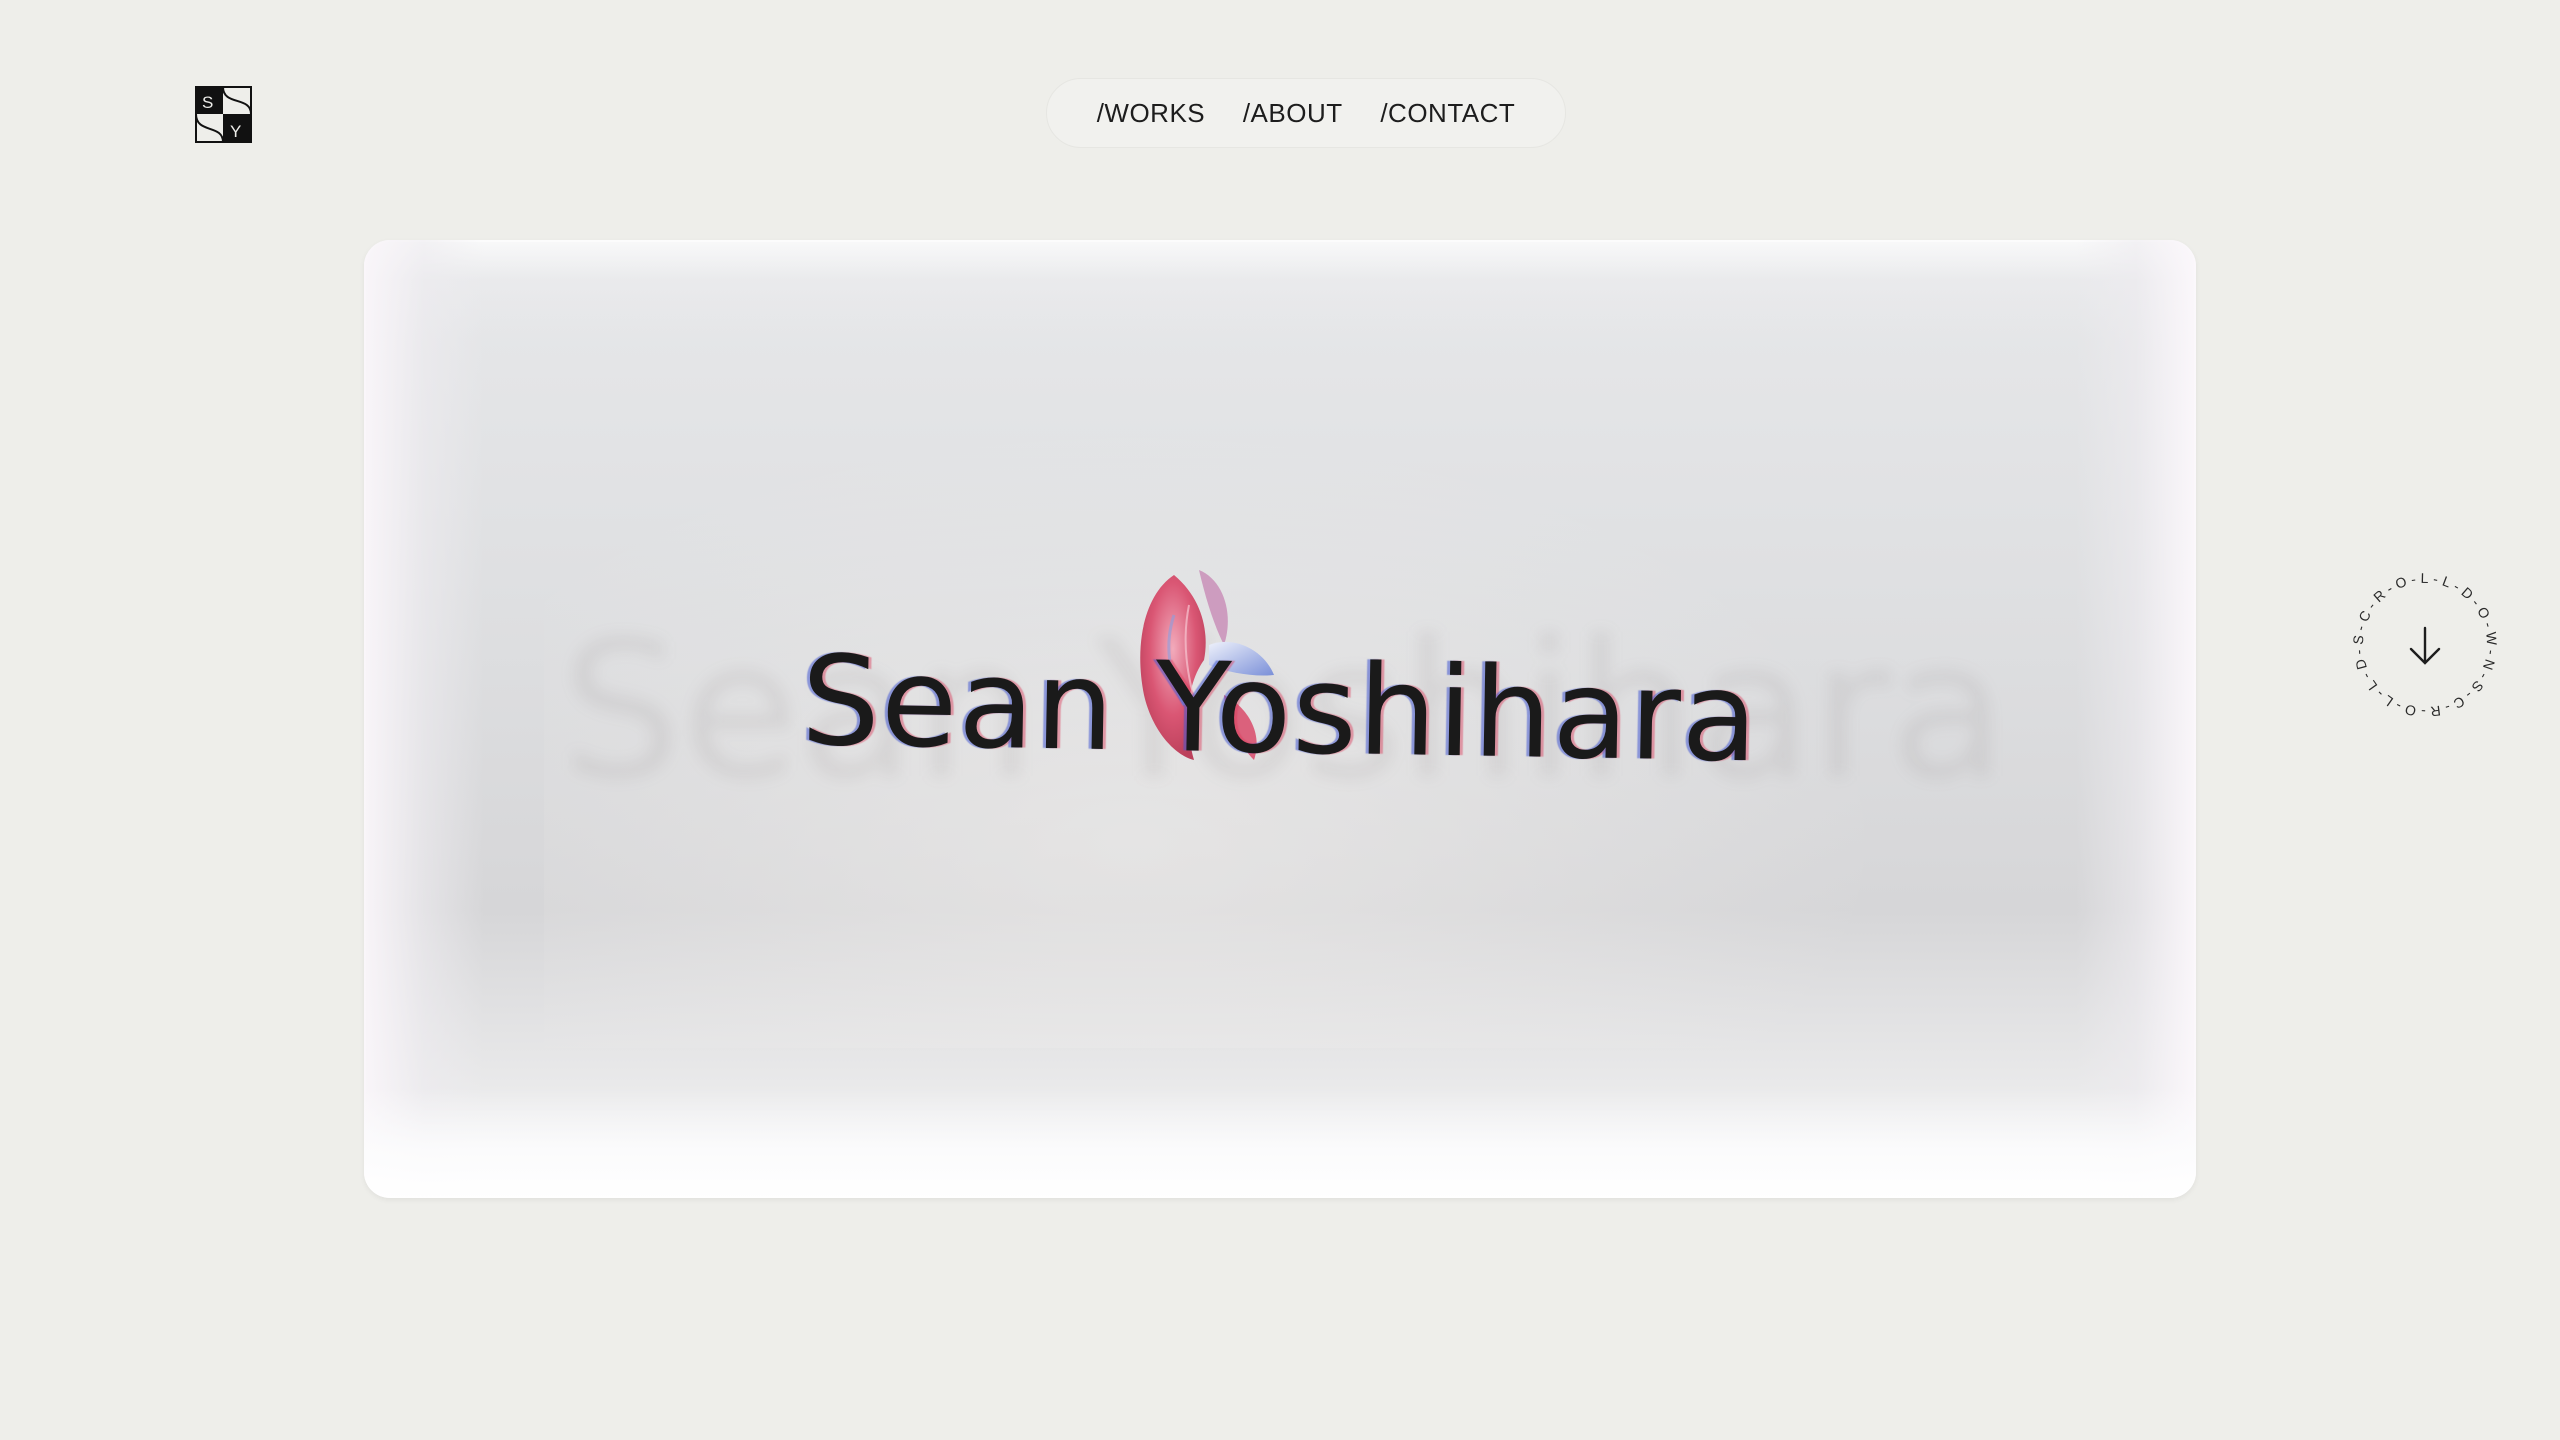  What do you see at coordinates (235, 131) in the screenshot?
I see `logo-letter-y: Y` at bounding box center [235, 131].